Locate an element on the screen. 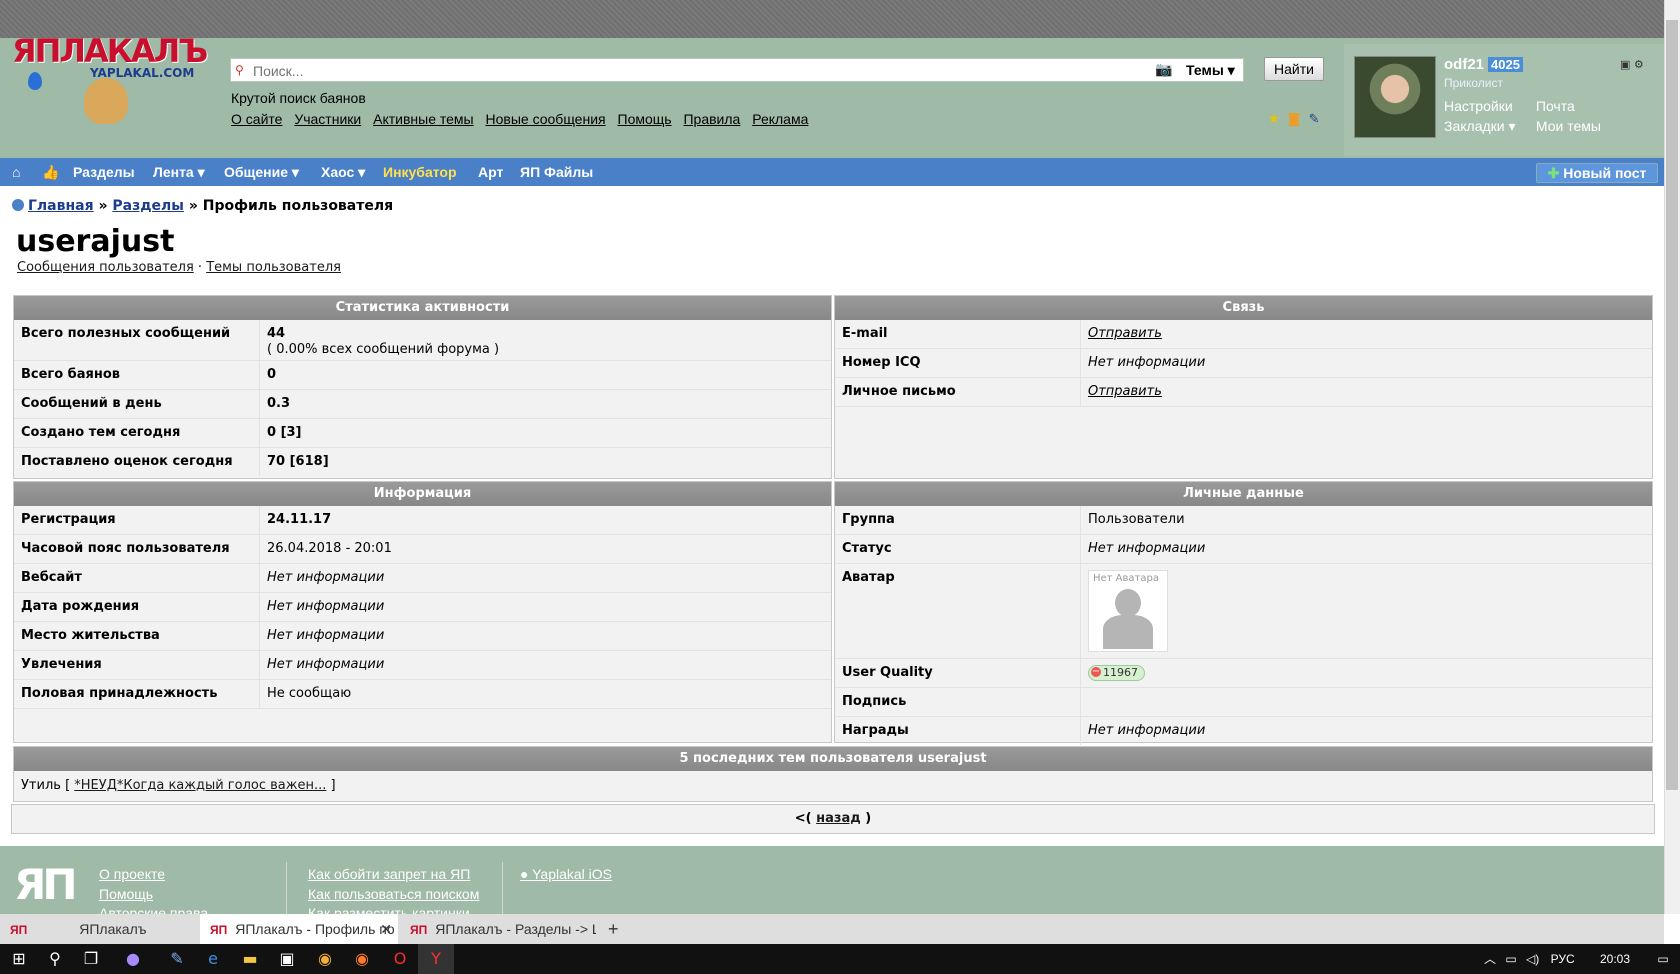  user-topics-link: Темы пользователя is located at coordinates (273, 267).